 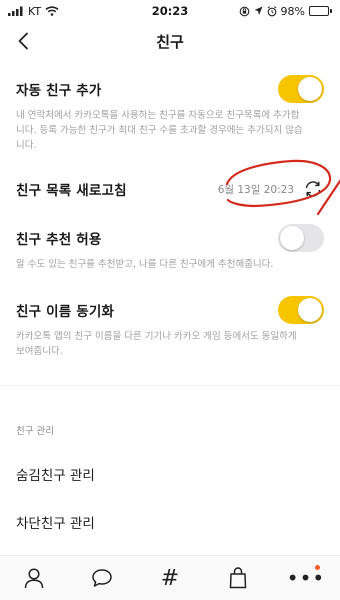 I want to click on refresh-meta: 6월 13일 20:23, so click(x=271, y=189).